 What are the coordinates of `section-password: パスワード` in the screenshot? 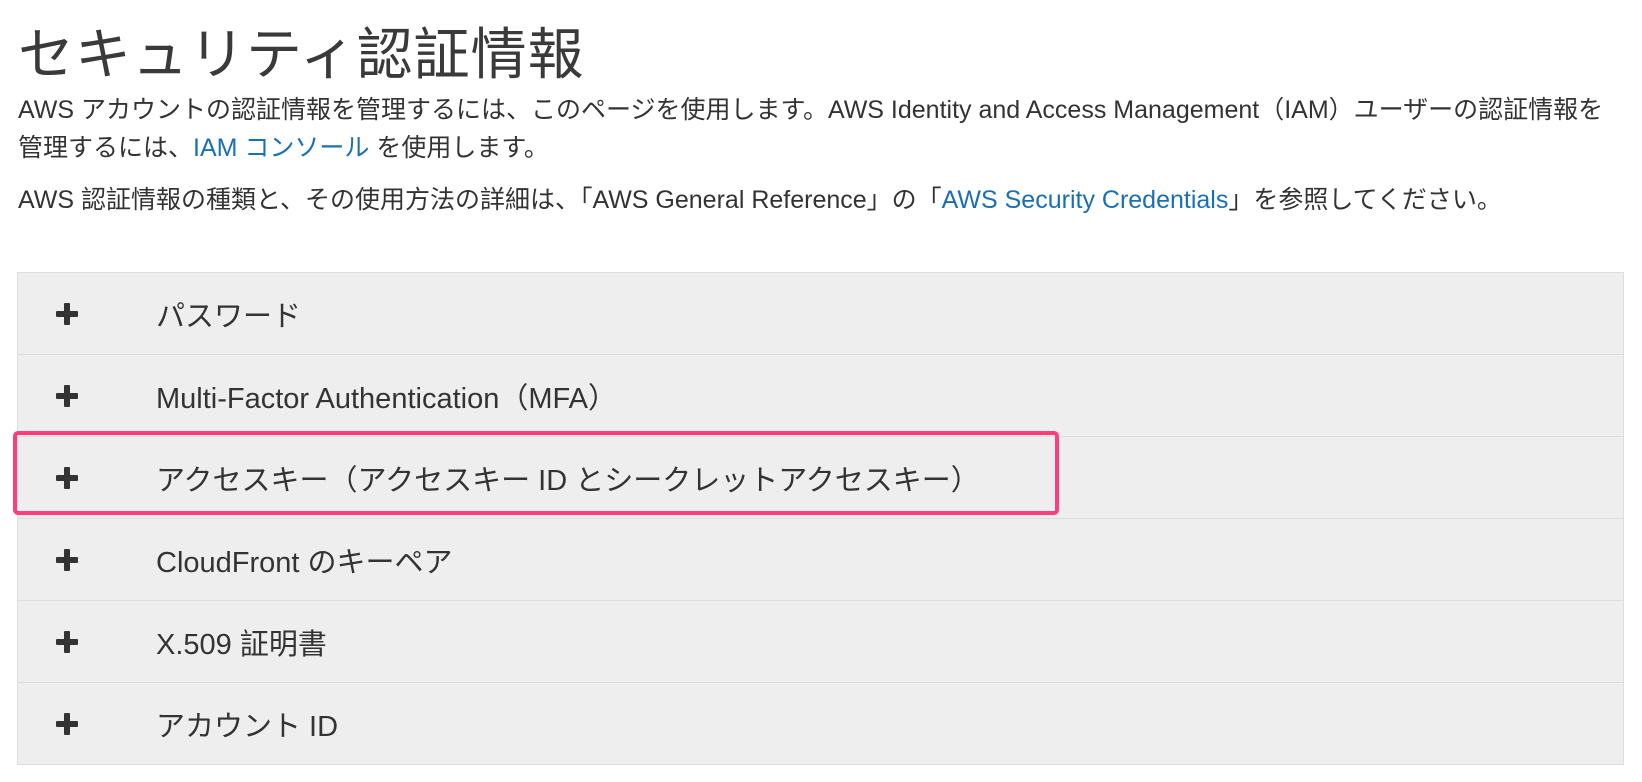 It's located at (820, 313).